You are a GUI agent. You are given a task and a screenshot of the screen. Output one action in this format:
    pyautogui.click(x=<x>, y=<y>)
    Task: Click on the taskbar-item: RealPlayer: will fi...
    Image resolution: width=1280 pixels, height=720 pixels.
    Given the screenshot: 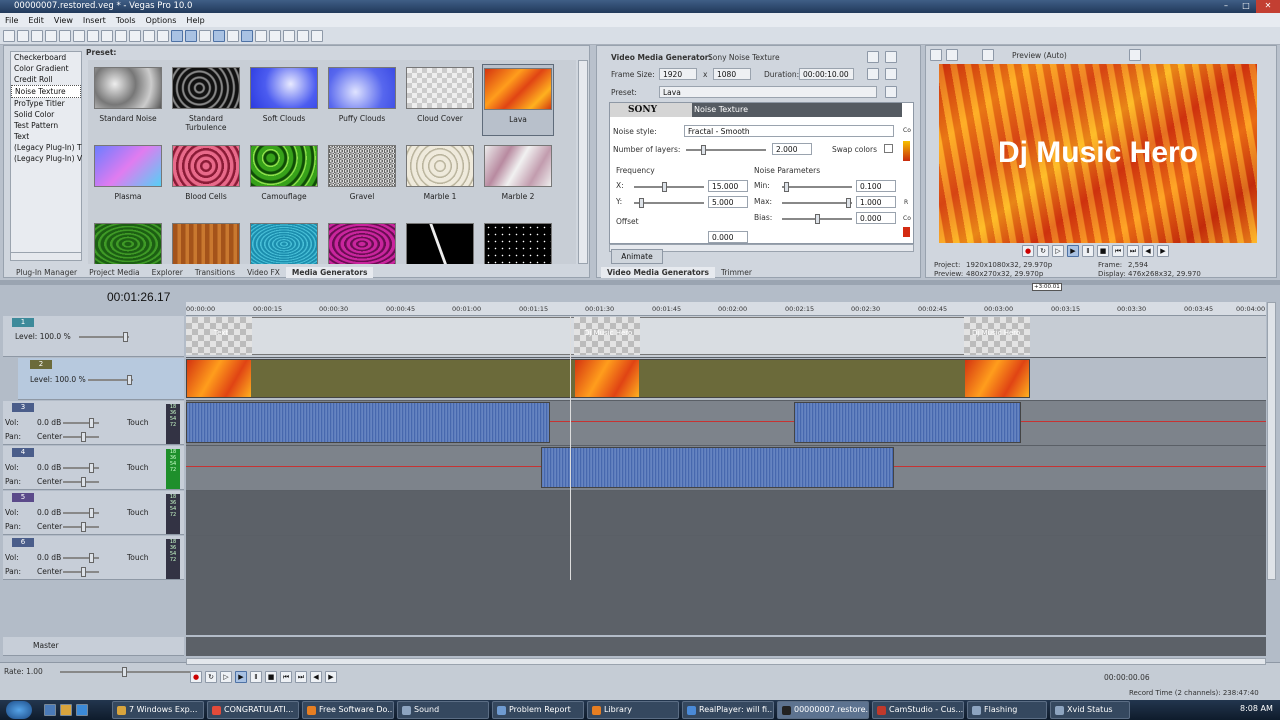 What is the action you would take?
    pyautogui.click(x=728, y=710)
    